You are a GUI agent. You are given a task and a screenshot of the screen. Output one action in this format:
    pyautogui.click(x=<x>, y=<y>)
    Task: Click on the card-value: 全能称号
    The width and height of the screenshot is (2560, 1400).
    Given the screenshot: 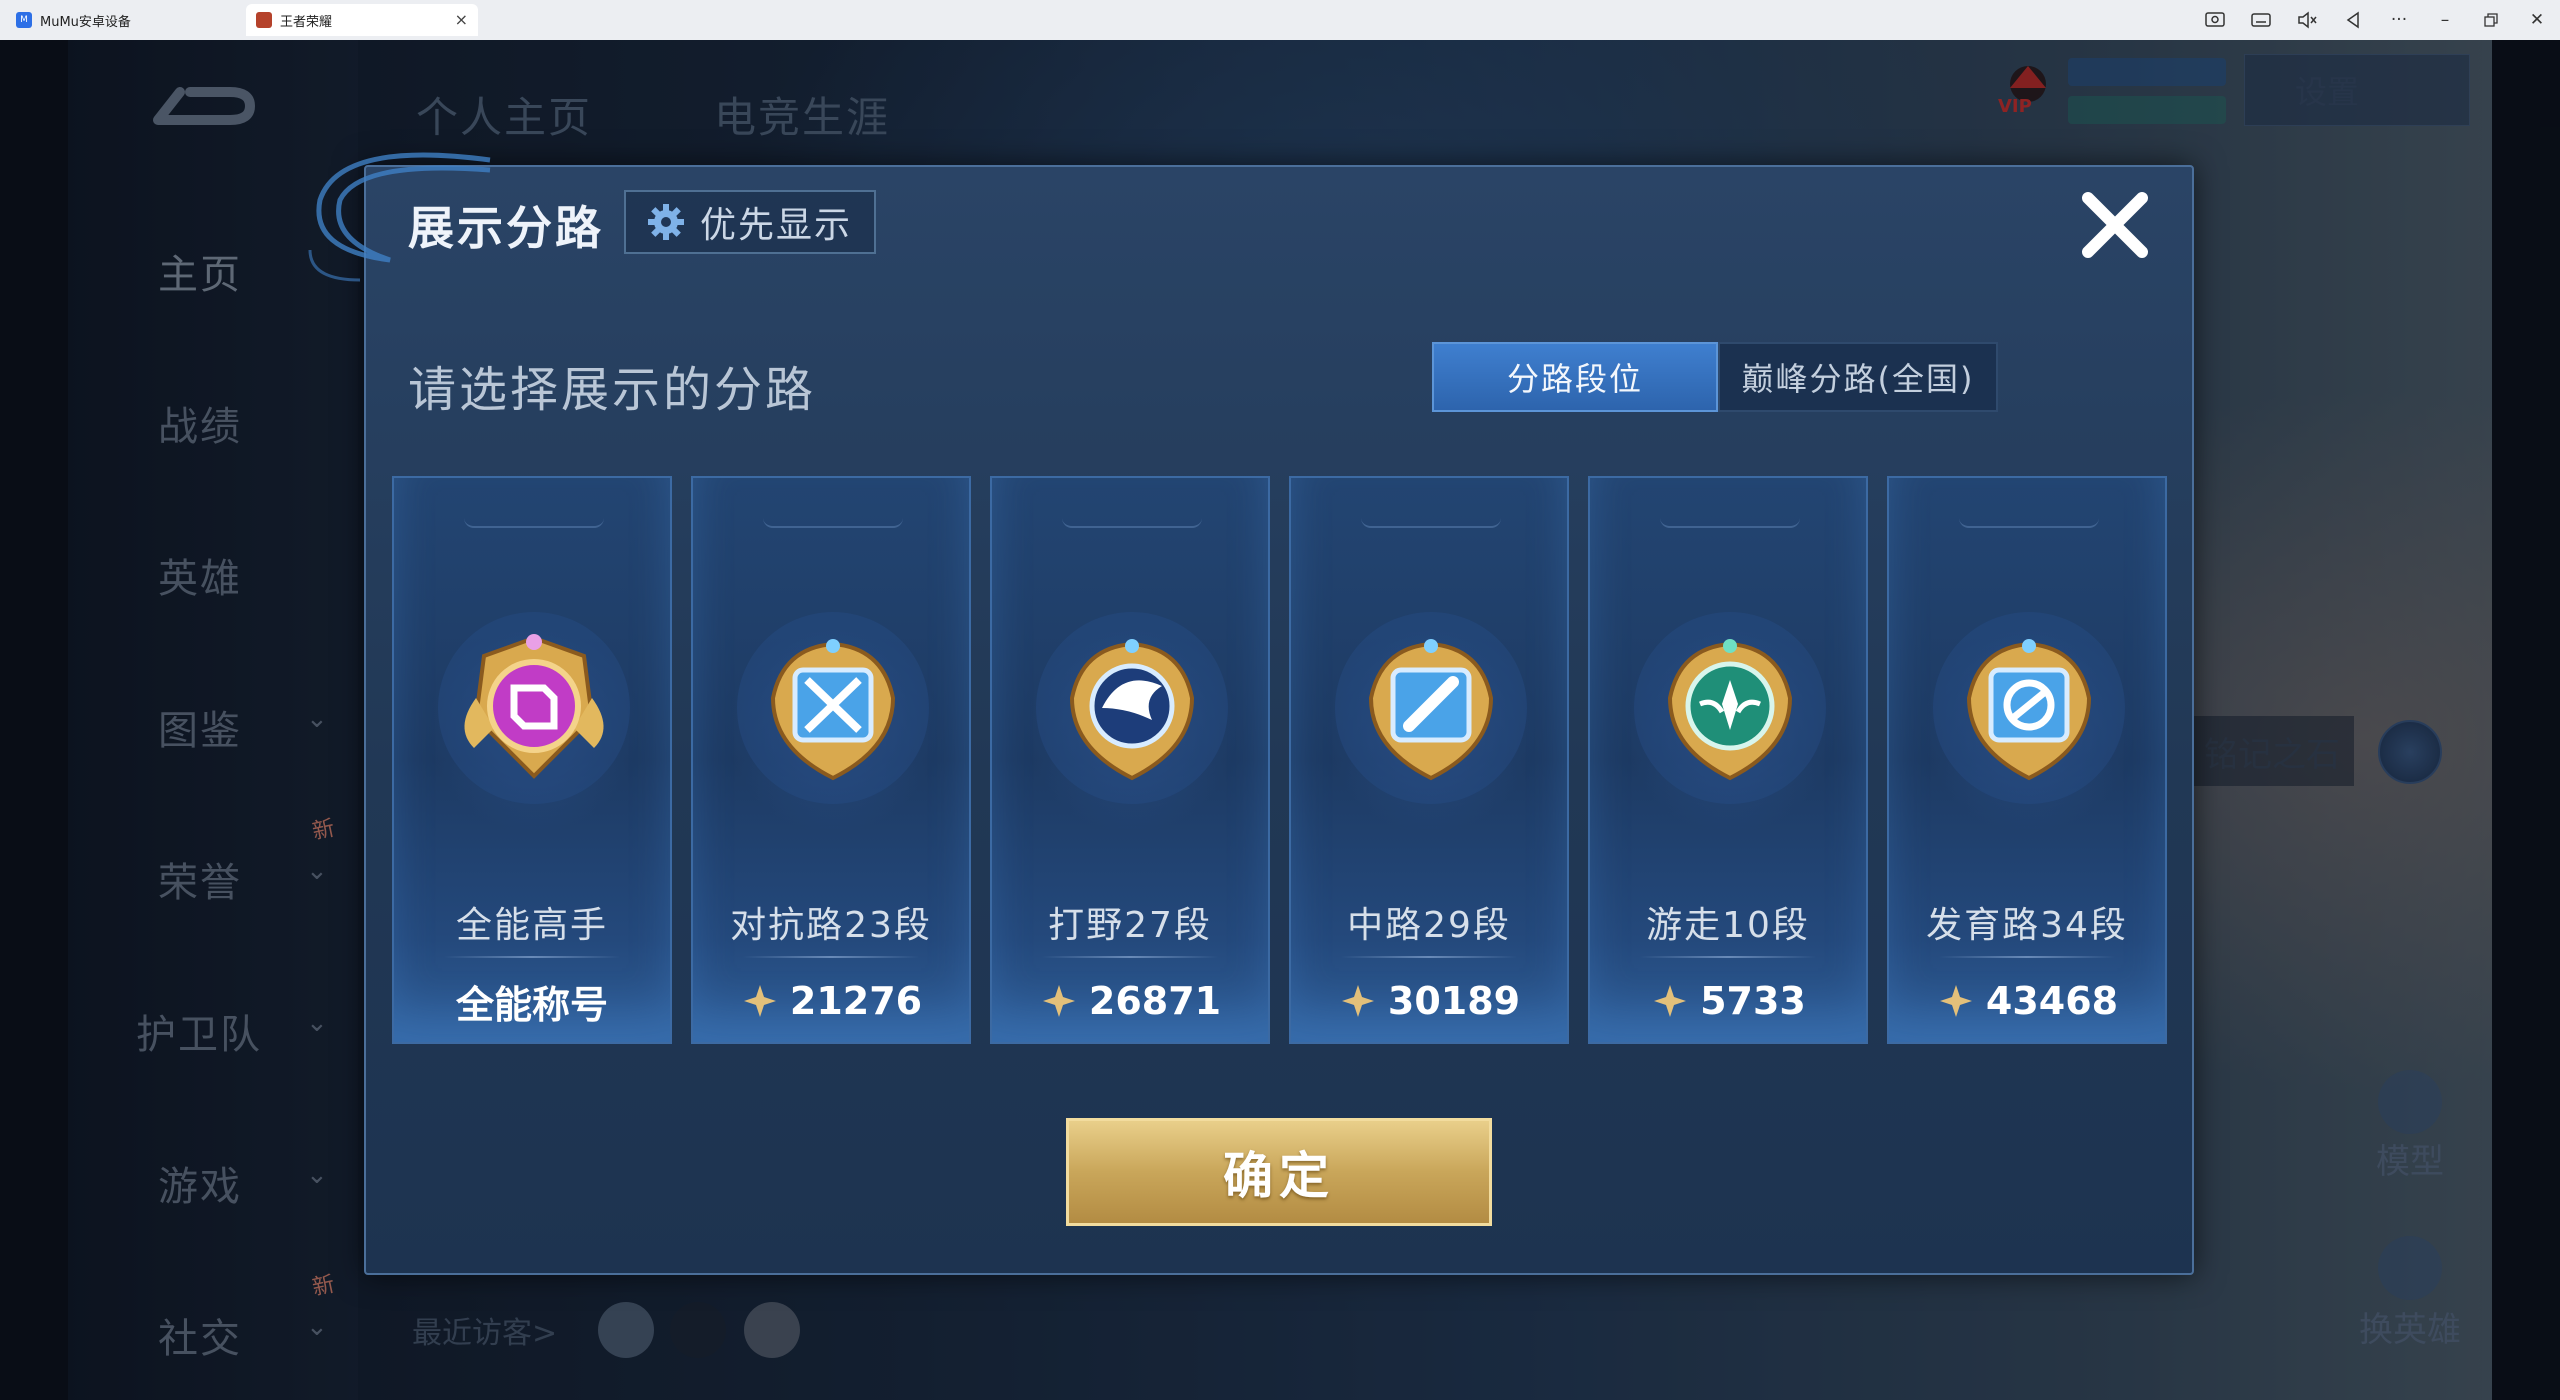 What is the action you would take?
    pyautogui.click(x=532, y=1001)
    